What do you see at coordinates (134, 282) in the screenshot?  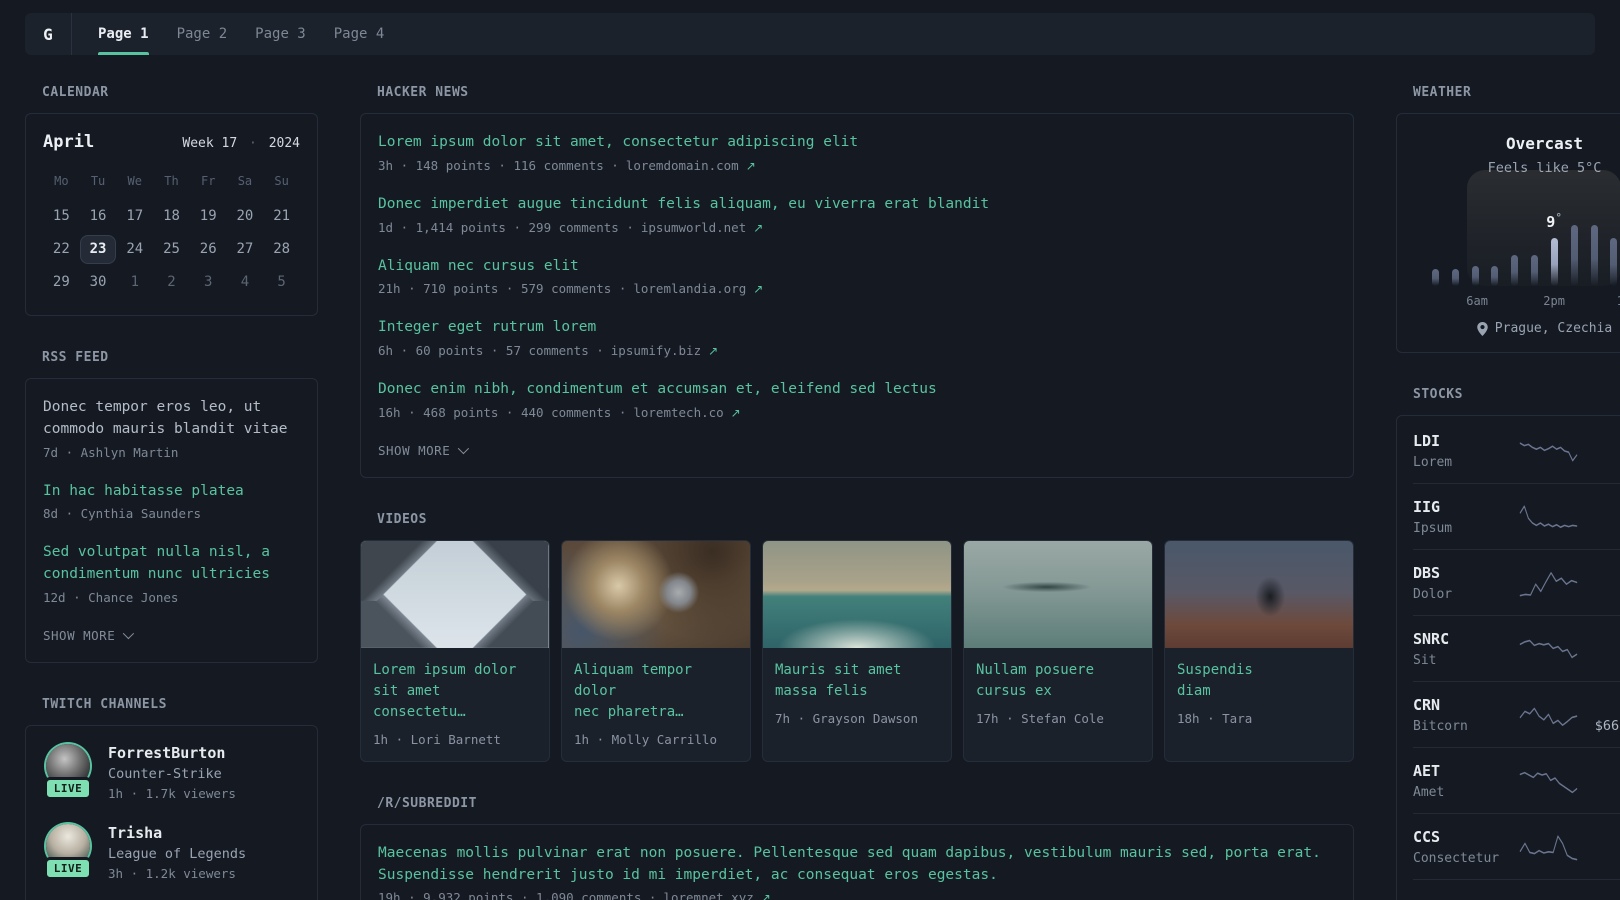 I see `calendar-day: 1` at bounding box center [134, 282].